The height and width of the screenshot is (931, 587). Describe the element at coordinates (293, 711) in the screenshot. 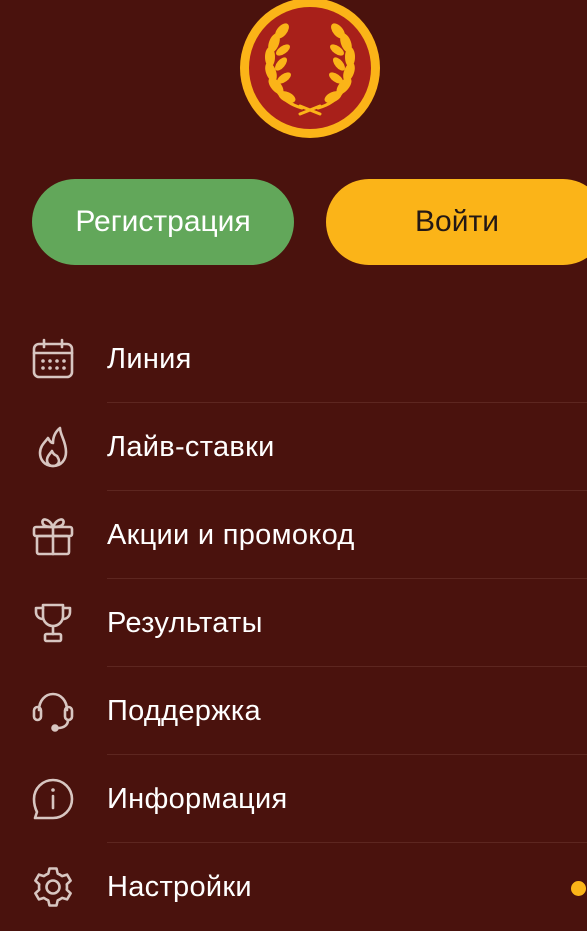

I see `menu-item-support: Поддержка` at that location.